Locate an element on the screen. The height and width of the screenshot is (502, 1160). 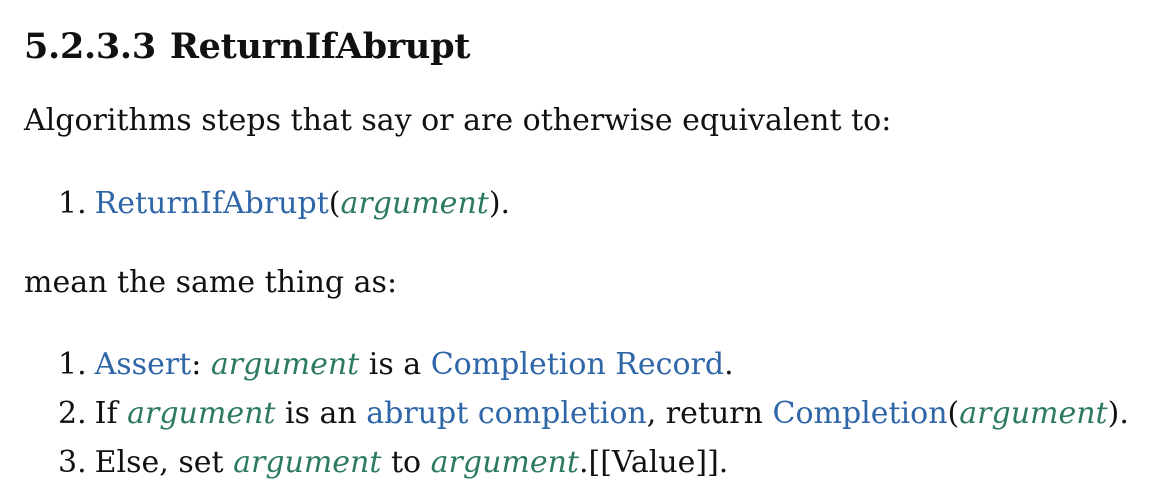
section-heading: 5.2.3.3 ReturnIfAbrupt is located at coordinates (247, 46).